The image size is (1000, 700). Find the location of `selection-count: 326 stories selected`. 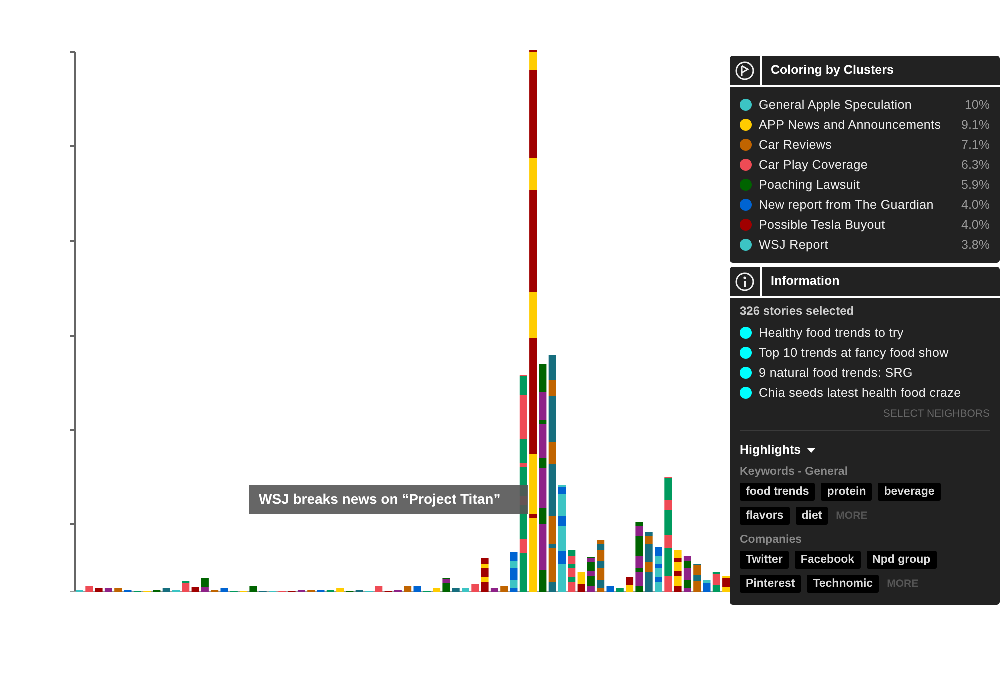

selection-count: 326 stories selected is located at coordinates (798, 311).